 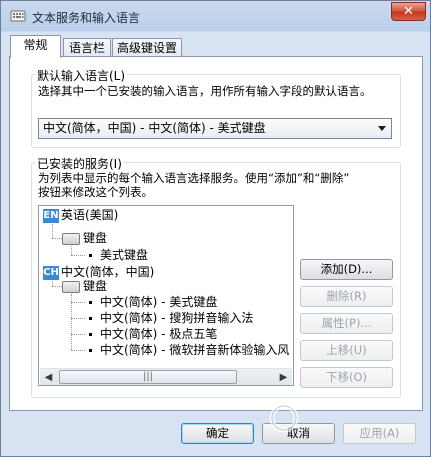 What do you see at coordinates (108, 272) in the screenshot?
I see `tree-language-label: 中文(简体，中国)` at bounding box center [108, 272].